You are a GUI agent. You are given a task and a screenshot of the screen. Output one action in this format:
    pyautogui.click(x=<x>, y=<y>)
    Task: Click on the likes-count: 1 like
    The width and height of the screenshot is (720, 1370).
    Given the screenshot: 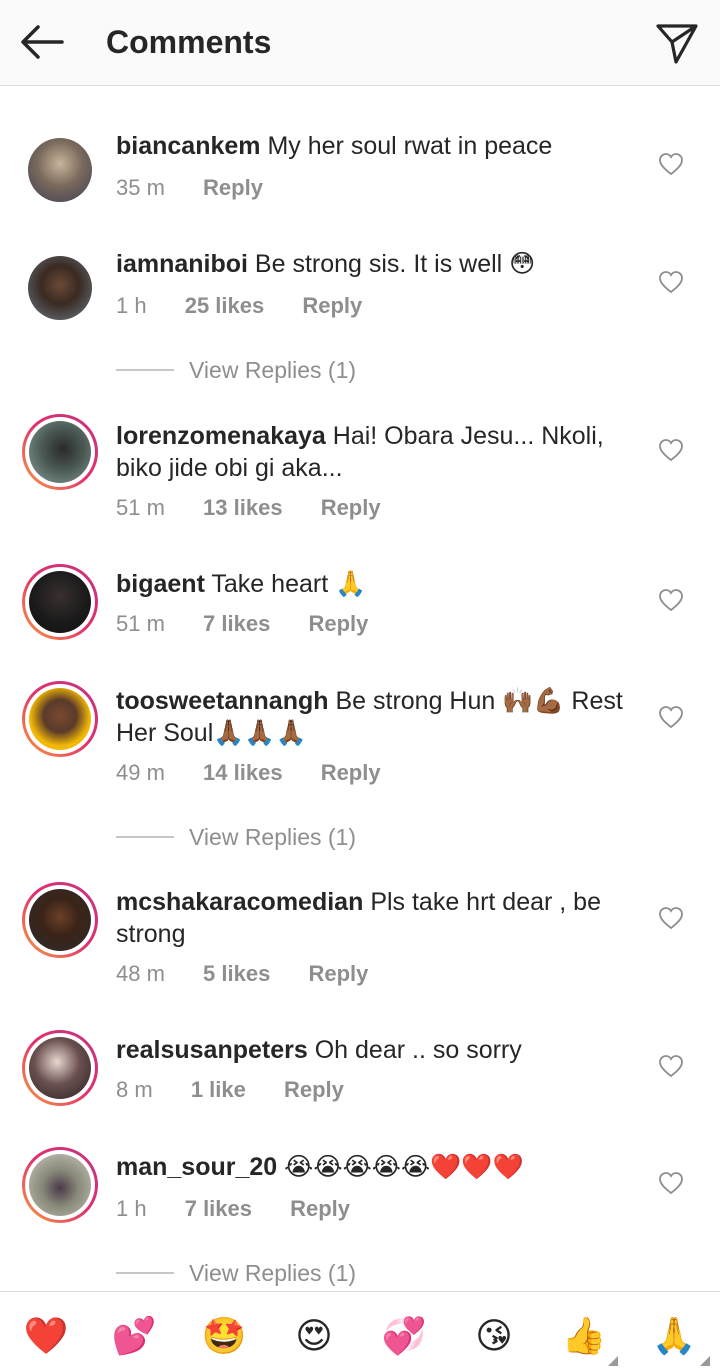 What is the action you would take?
    pyautogui.click(x=218, y=1089)
    